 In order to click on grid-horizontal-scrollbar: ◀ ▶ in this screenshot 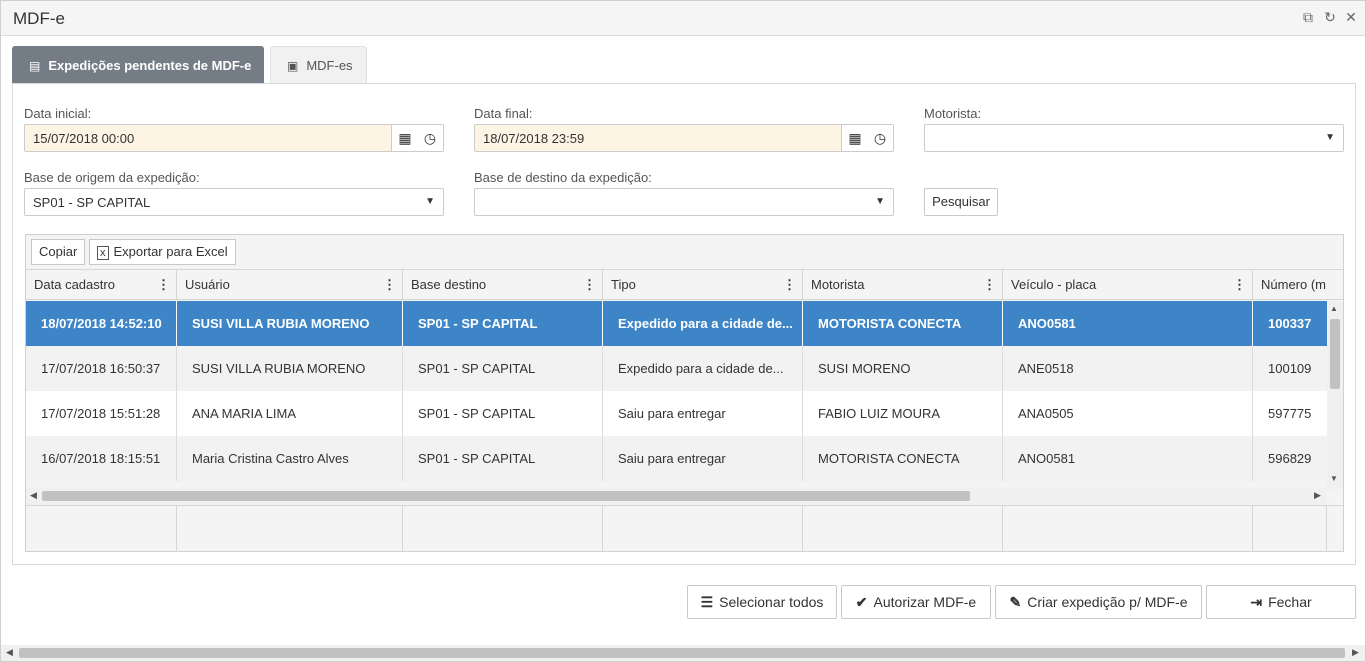, I will do `click(676, 496)`.